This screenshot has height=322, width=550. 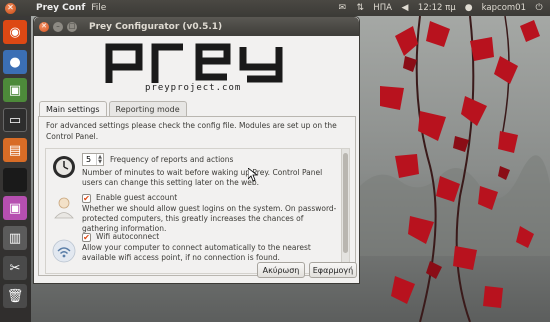 I want to click on settings-tabs: Main settings Reporting mode, so click(x=114, y=109).